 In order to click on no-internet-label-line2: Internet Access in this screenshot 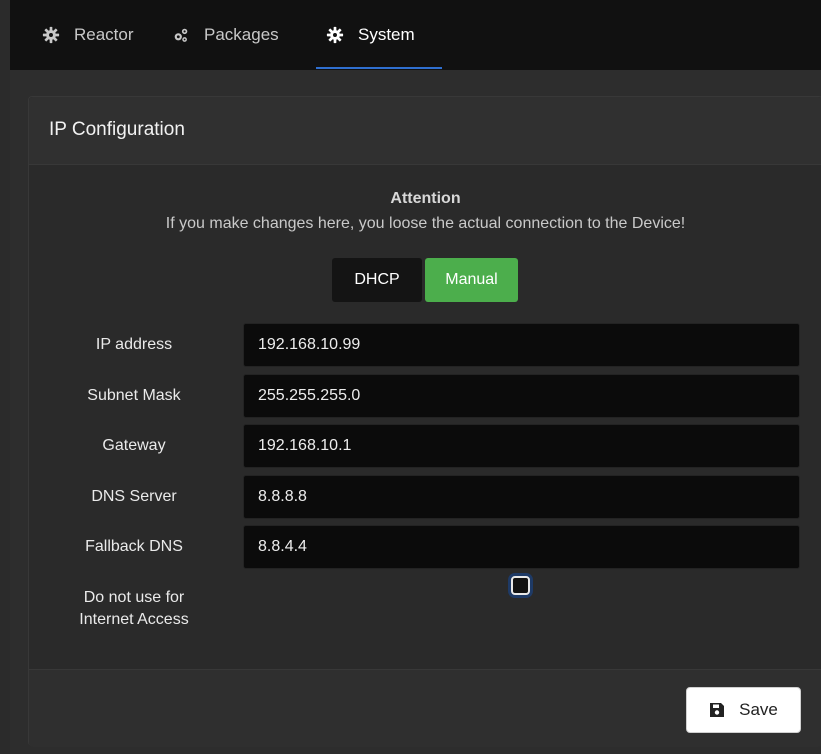, I will do `click(134, 619)`.